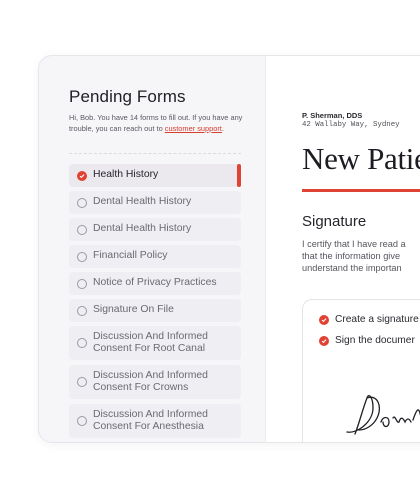 The width and height of the screenshot is (420, 500). I want to click on customer-support-link: customer support, so click(193, 128).